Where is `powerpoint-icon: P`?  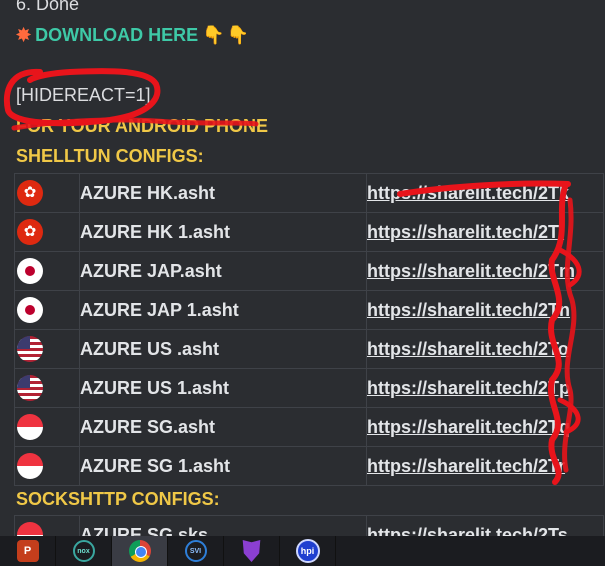
powerpoint-icon: P is located at coordinates (27, 551).